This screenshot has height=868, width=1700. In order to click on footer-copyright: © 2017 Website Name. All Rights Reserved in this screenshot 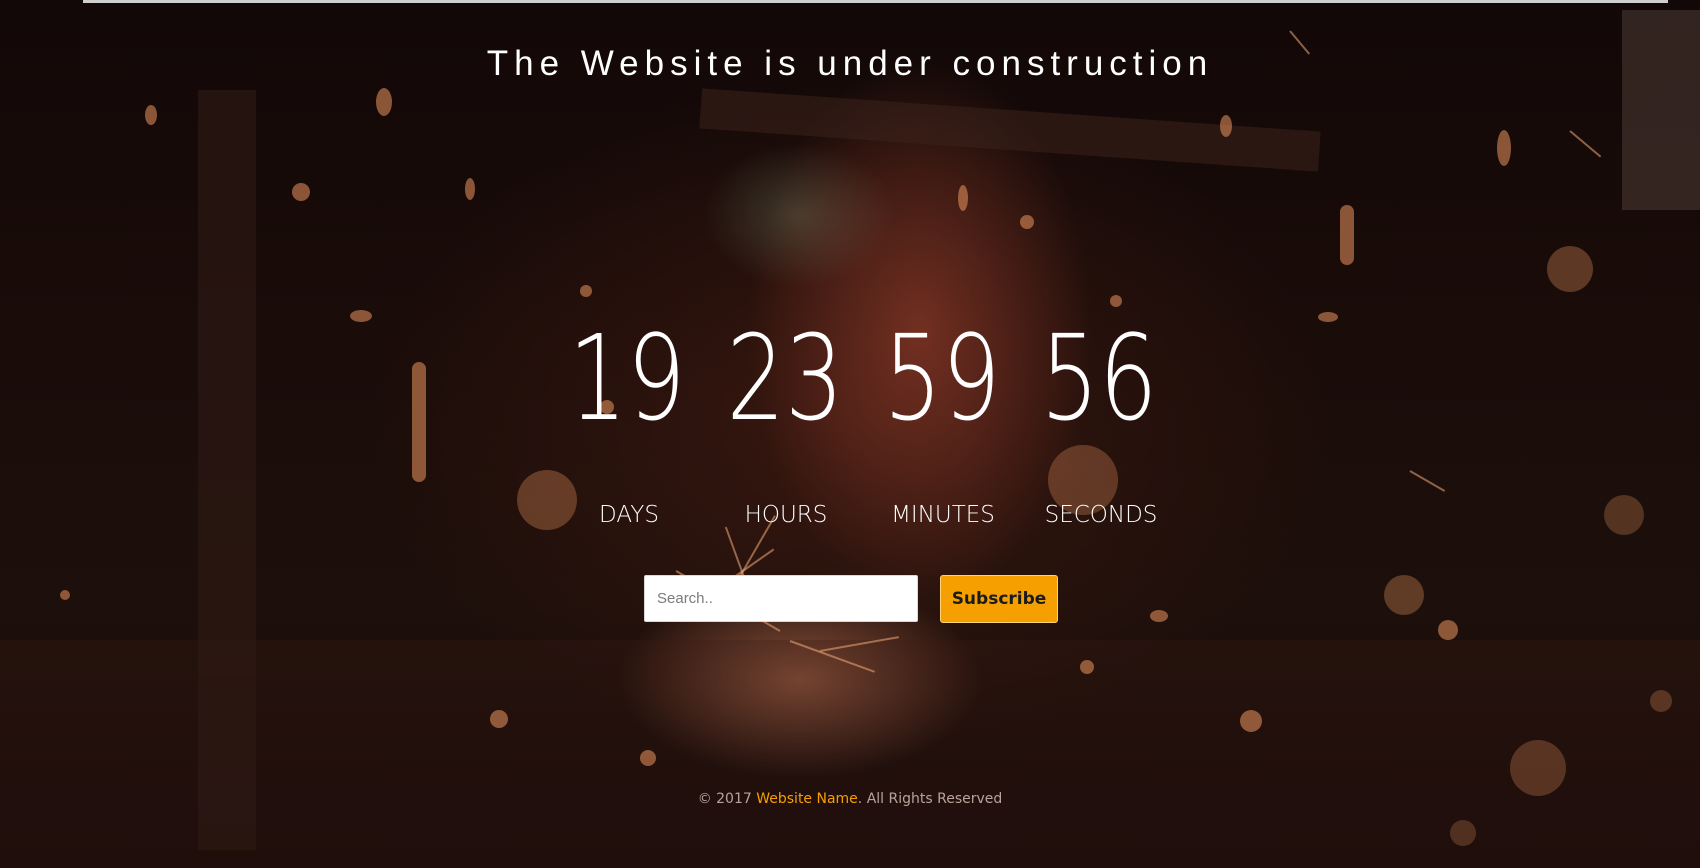, I will do `click(850, 799)`.